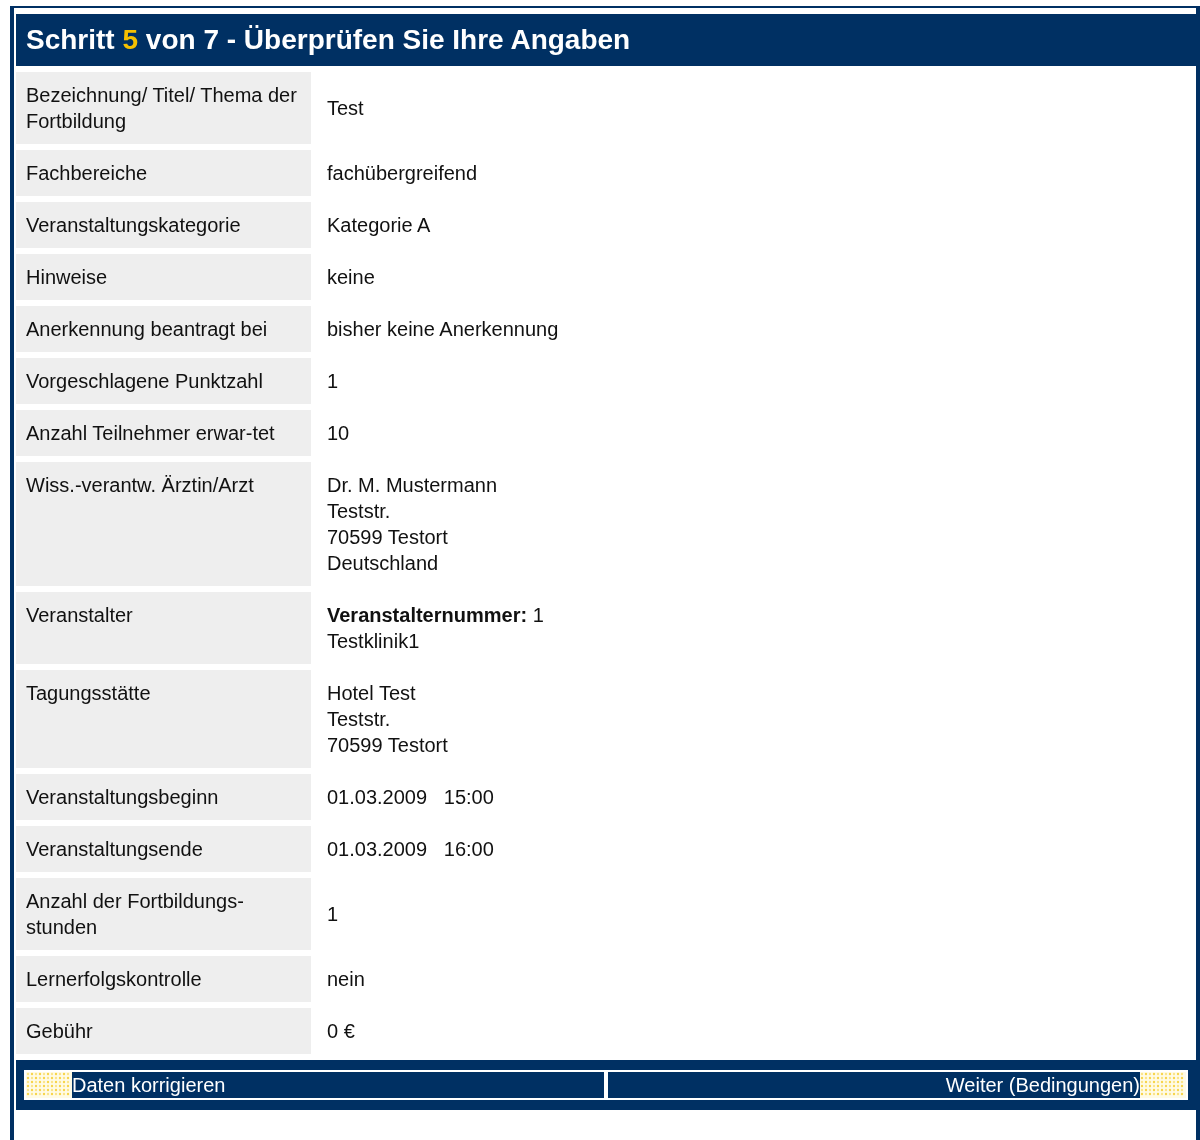 The width and height of the screenshot is (1200, 1140). What do you see at coordinates (388, 39) in the screenshot?
I see `heading-text: von 7 - Überprüfen Sie Ihre Angaben` at bounding box center [388, 39].